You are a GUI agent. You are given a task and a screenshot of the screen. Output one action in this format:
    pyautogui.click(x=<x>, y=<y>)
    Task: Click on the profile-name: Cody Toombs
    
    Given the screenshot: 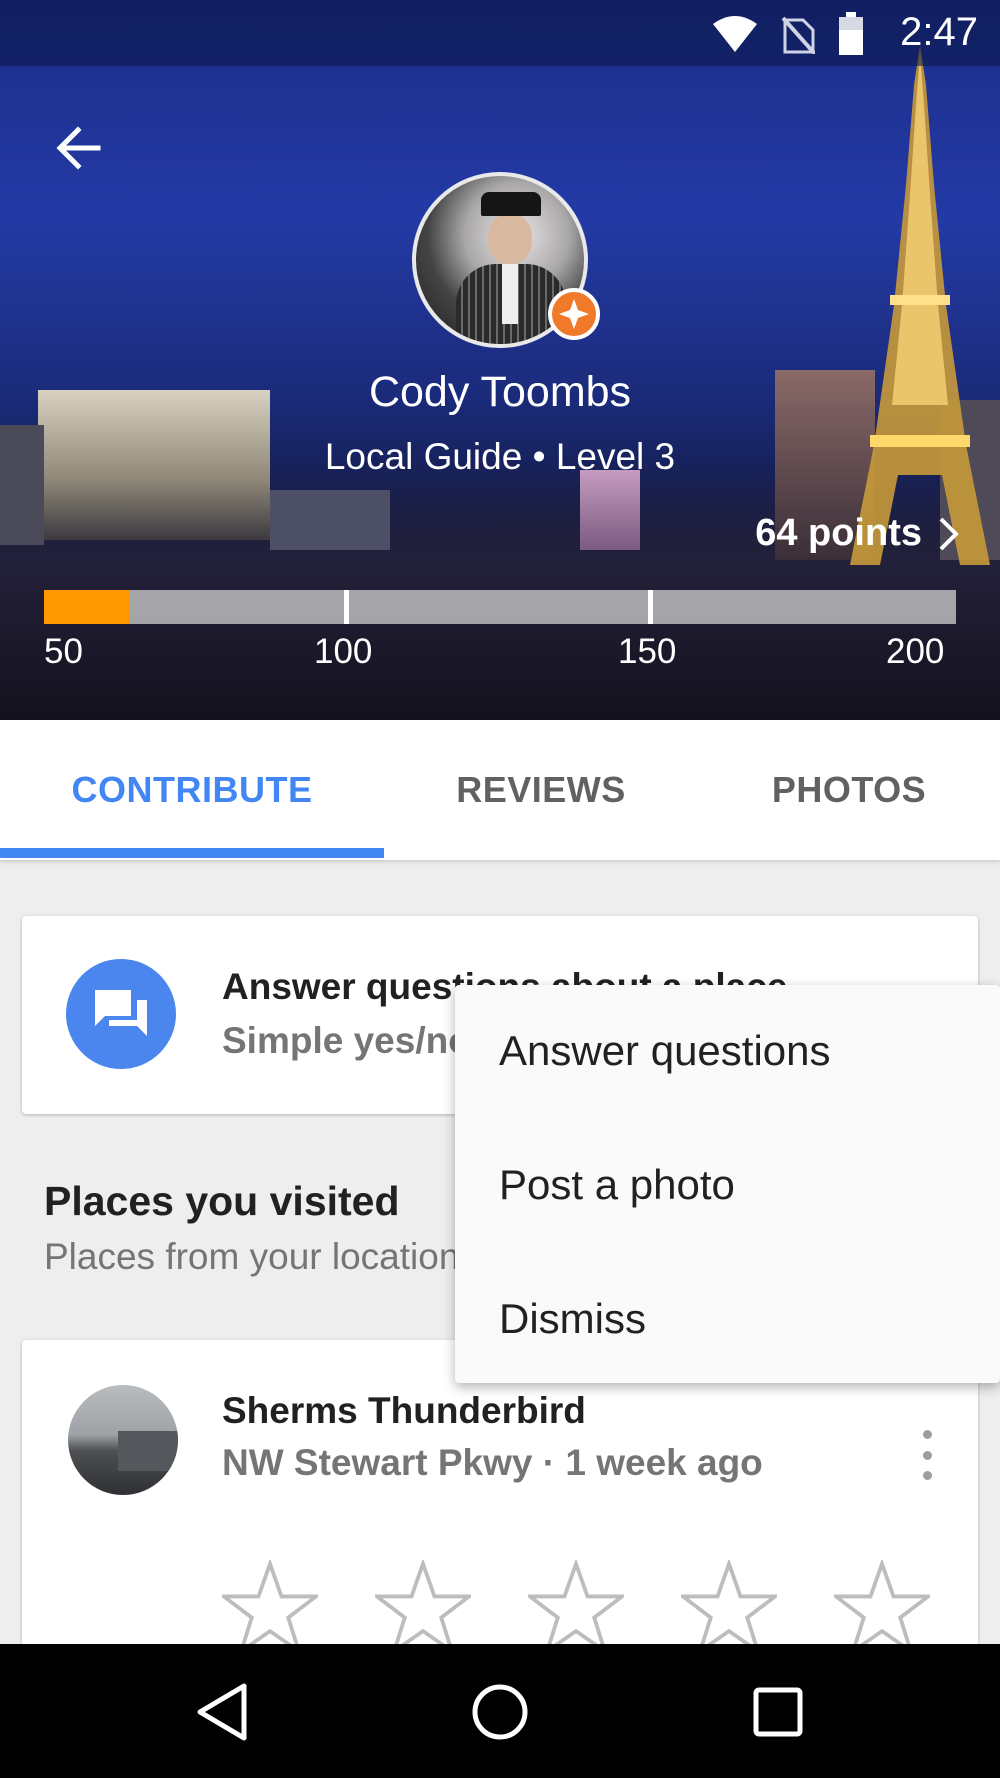 What is the action you would take?
    pyautogui.click(x=500, y=392)
    